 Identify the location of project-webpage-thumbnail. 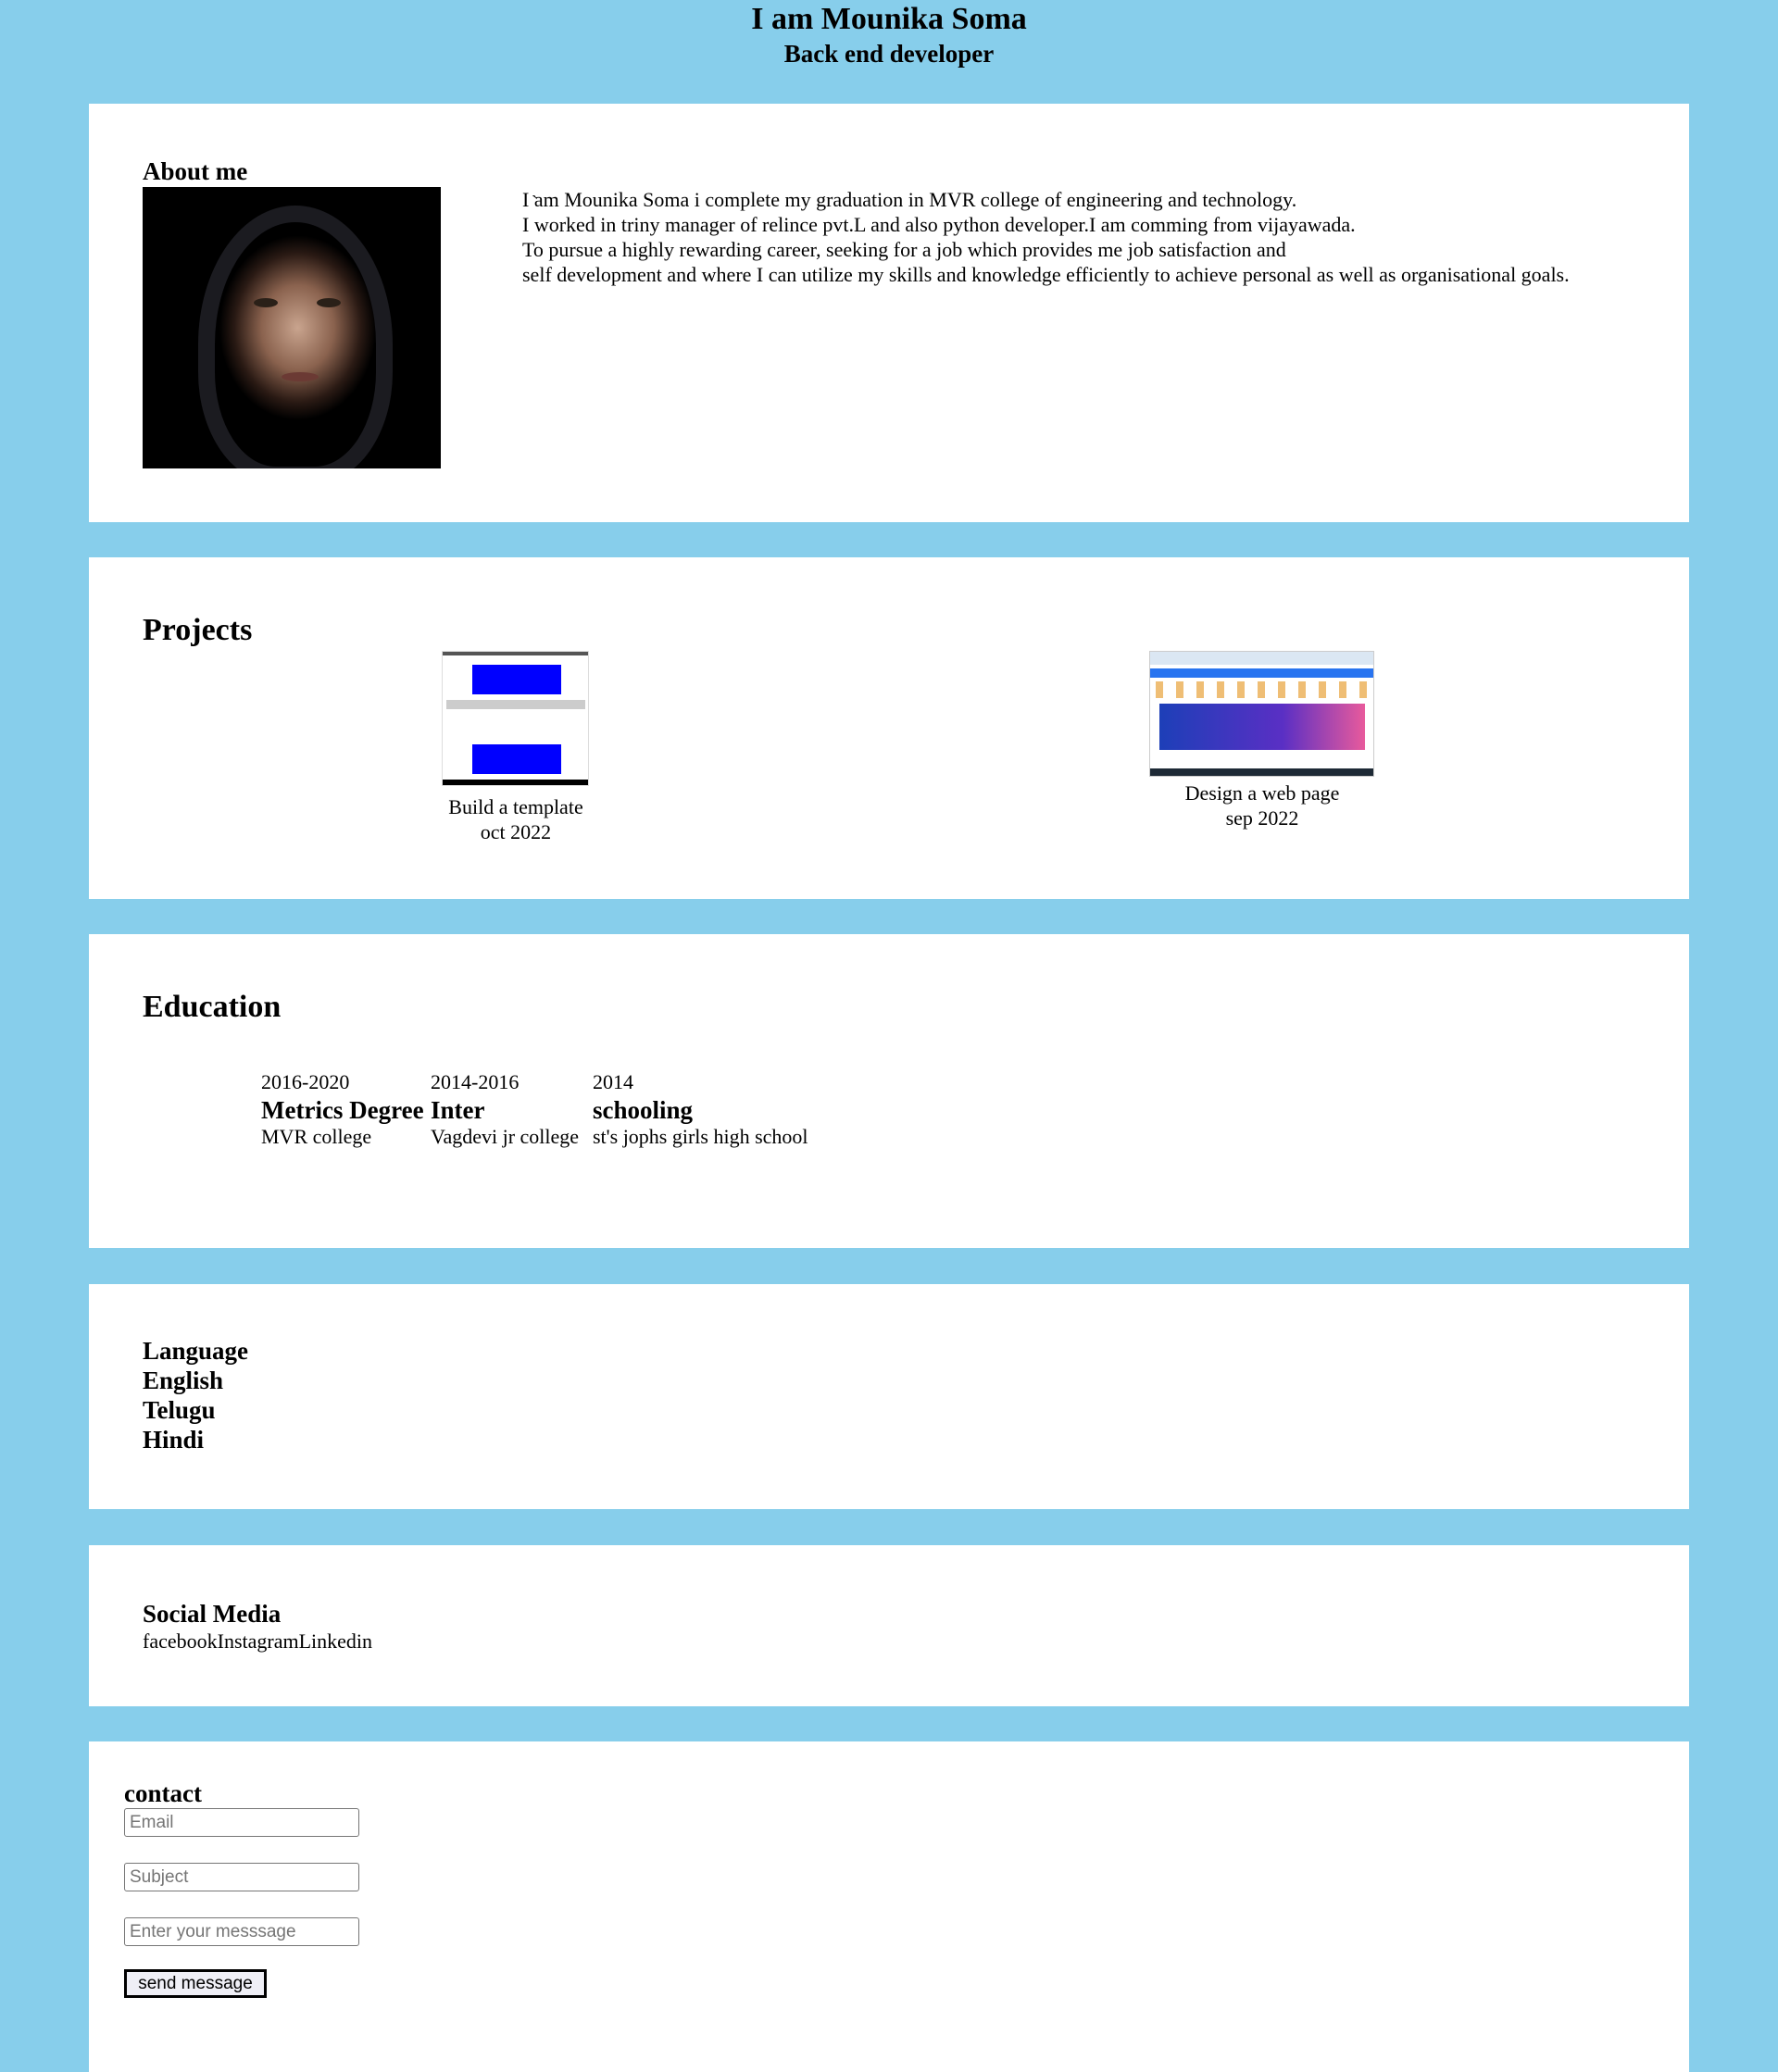
(1262, 714).